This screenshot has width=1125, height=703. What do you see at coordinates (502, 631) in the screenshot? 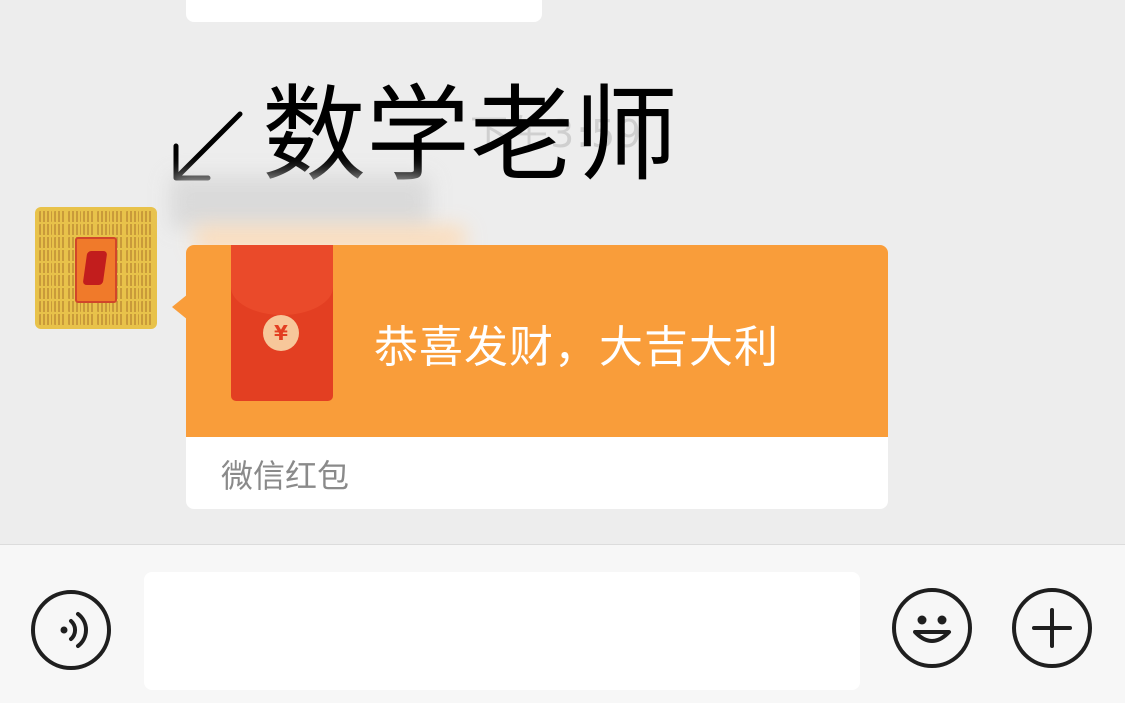
I see `message-input` at bounding box center [502, 631].